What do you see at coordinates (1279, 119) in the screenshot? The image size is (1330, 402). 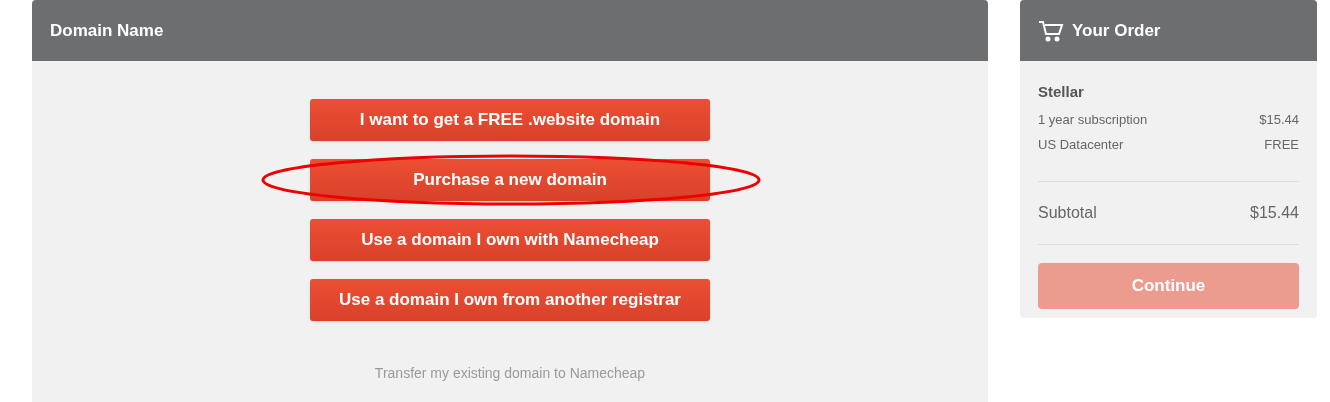 I see `line-value: $15.44` at bounding box center [1279, 119].